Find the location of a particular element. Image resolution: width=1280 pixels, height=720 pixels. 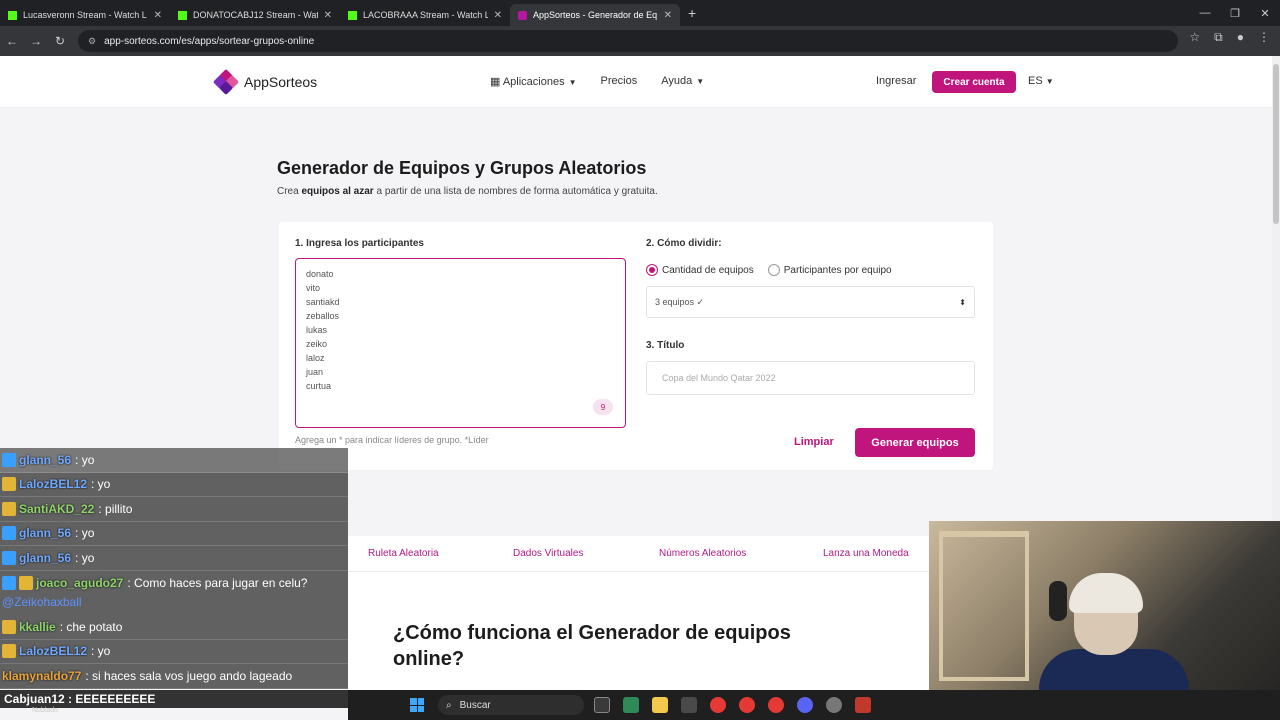

browser-tab-2: DONATOCABJ12 Stream - Watc ✕ is located at coordinates (255, 15).